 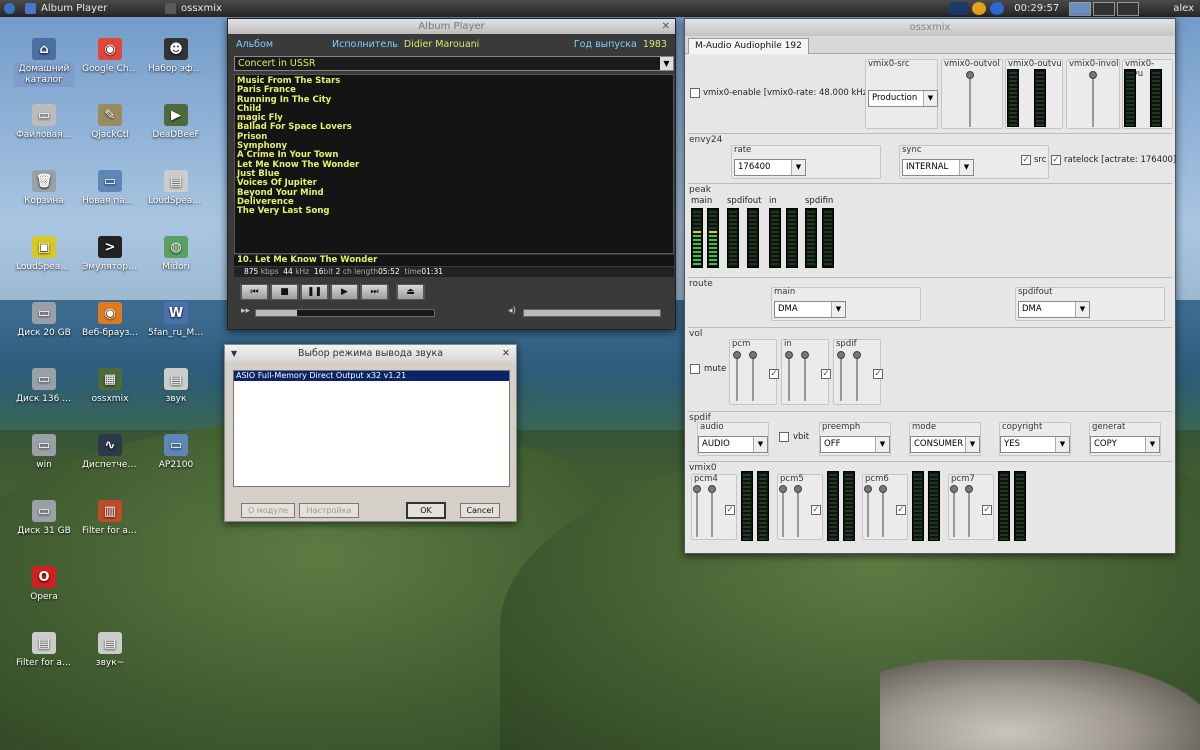 I want to click on track-item: Let Me Know The Wonder, so click(x=454, y=165).